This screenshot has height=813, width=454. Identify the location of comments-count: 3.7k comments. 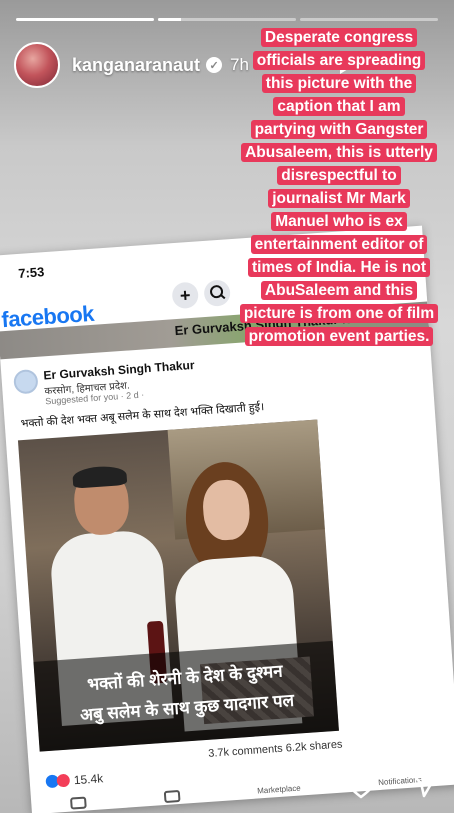
(245, 751).